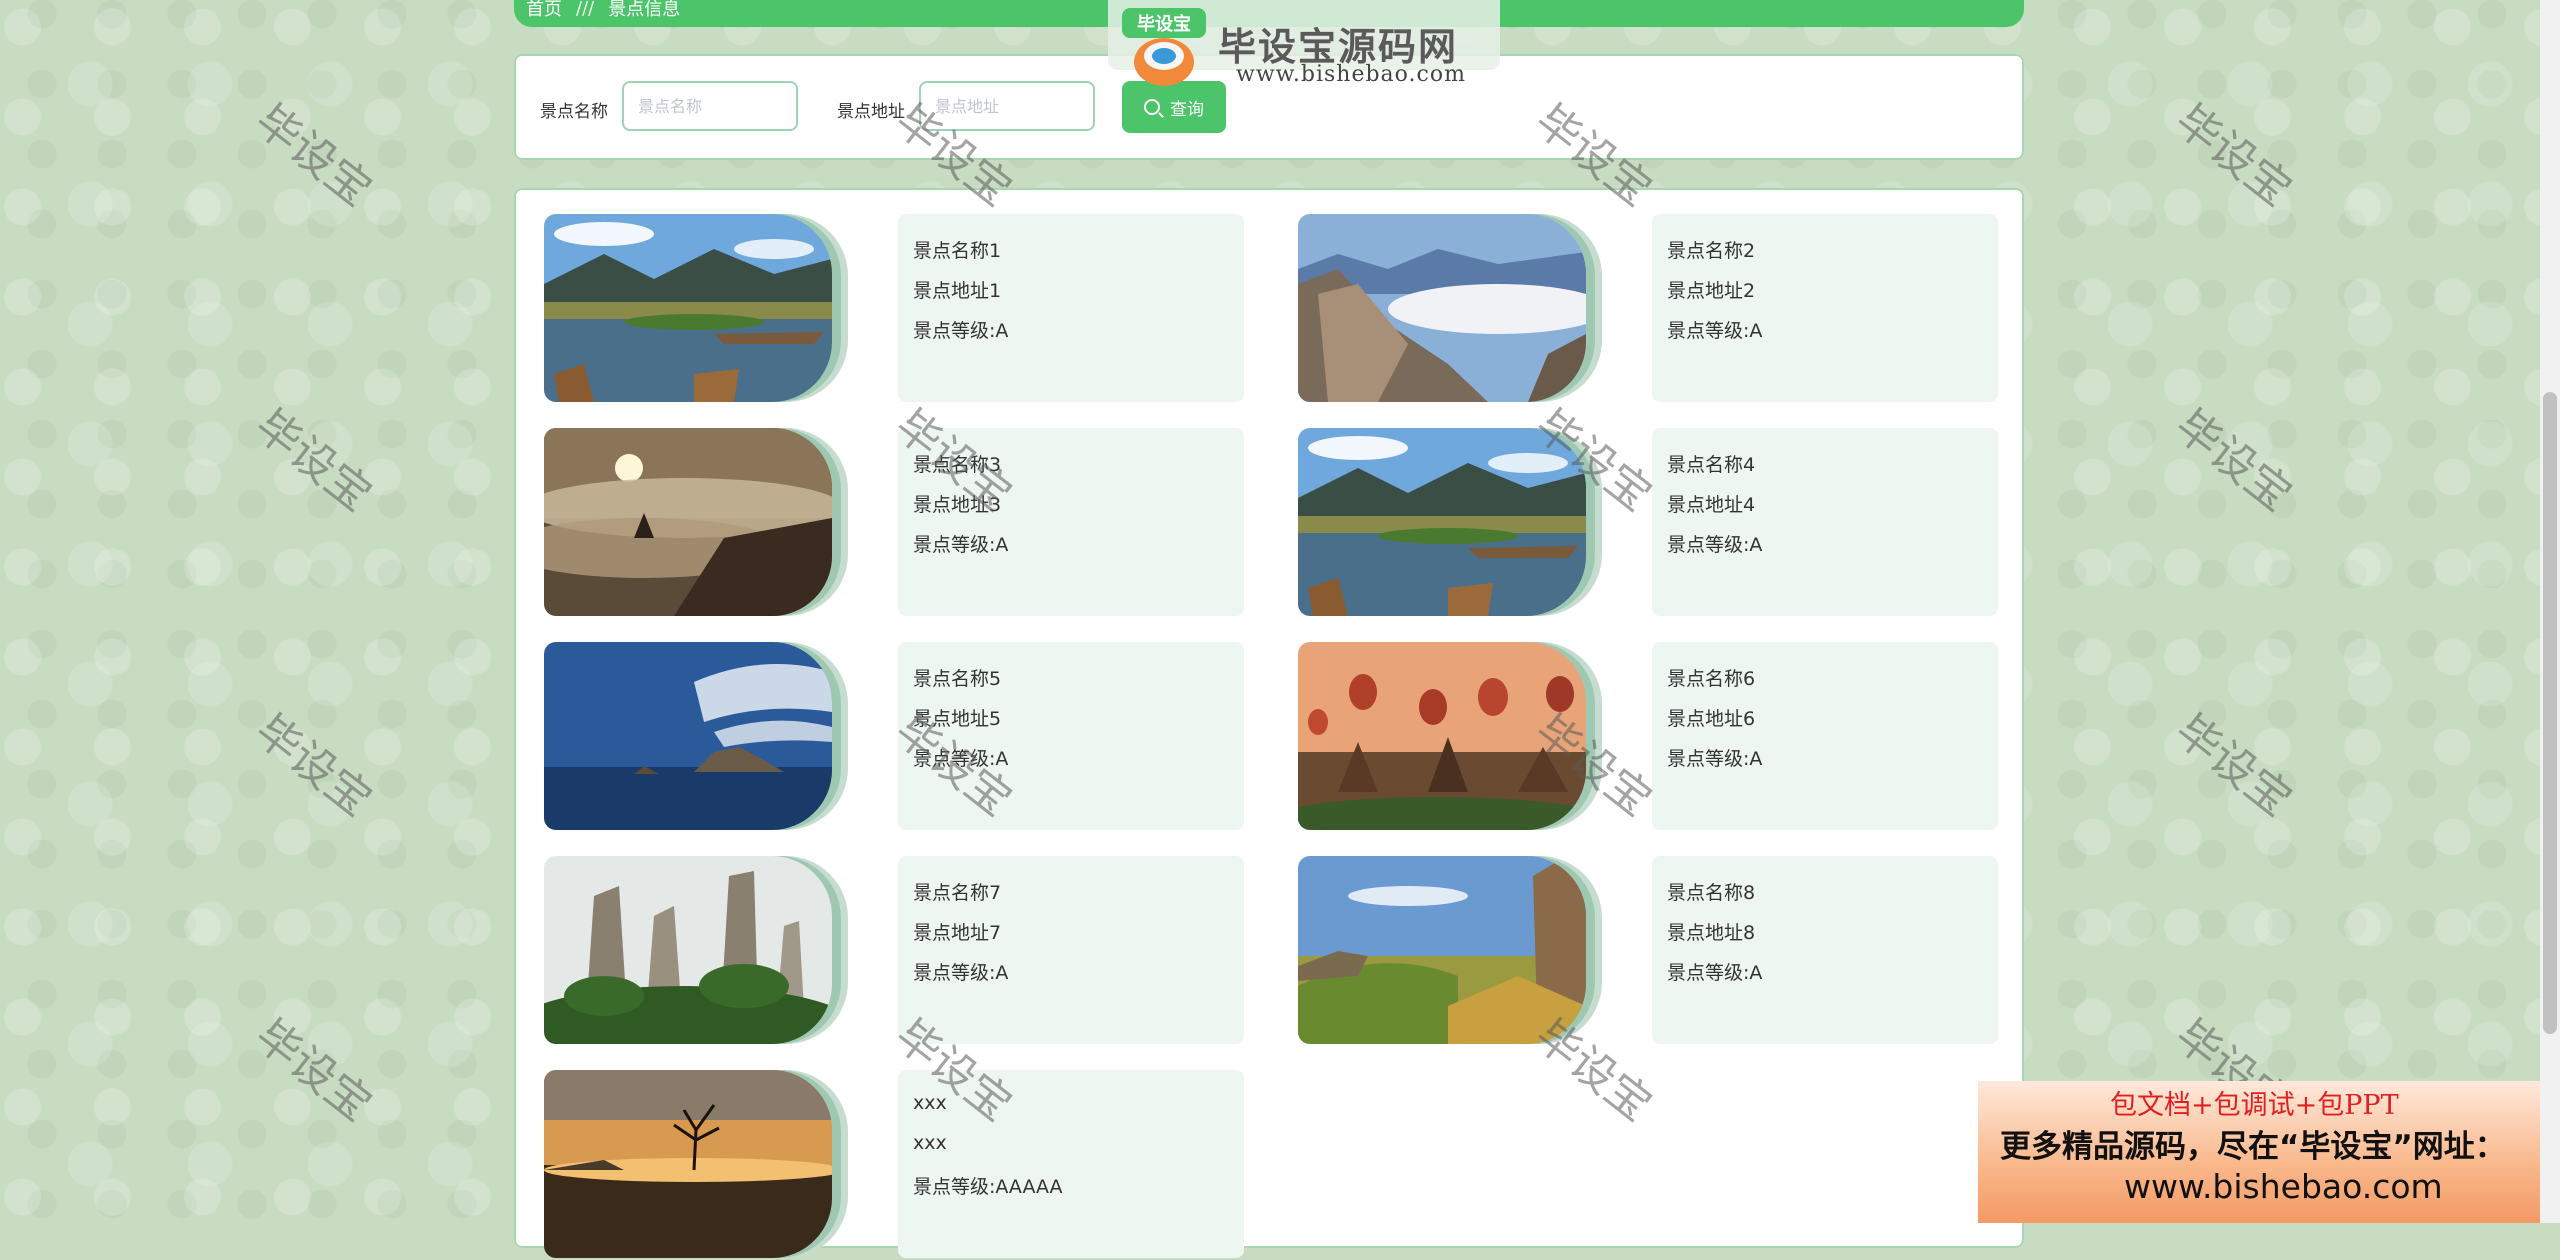 The height and width of the screenshot is (1260, 2560). What do you see at coordinates (1442, 308) in the screenshot?
I see `spot-image-rocky-peaks` at bounding box center [1442, 308].